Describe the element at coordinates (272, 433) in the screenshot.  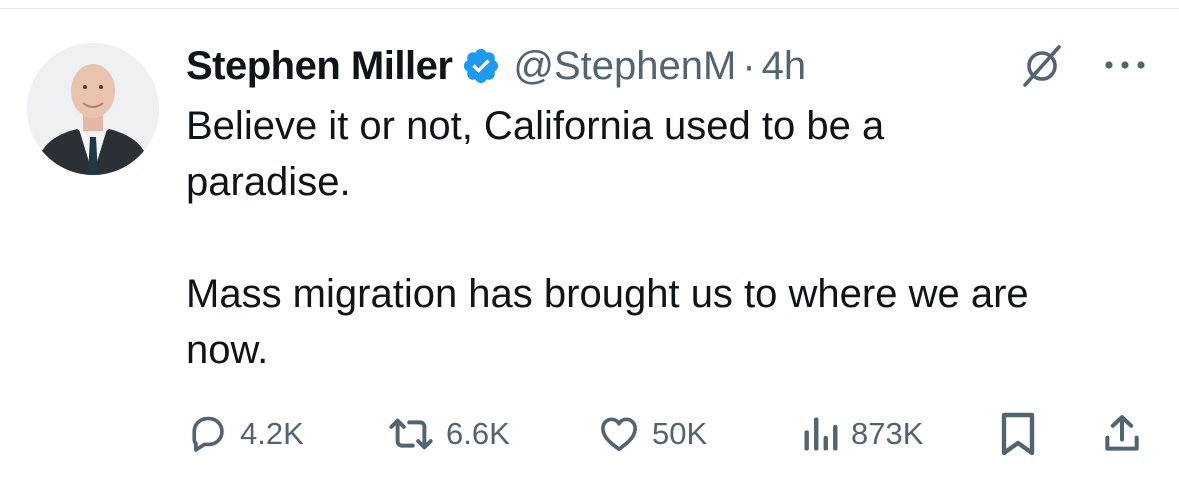
I see `reply-count: 4.2K` at that location.